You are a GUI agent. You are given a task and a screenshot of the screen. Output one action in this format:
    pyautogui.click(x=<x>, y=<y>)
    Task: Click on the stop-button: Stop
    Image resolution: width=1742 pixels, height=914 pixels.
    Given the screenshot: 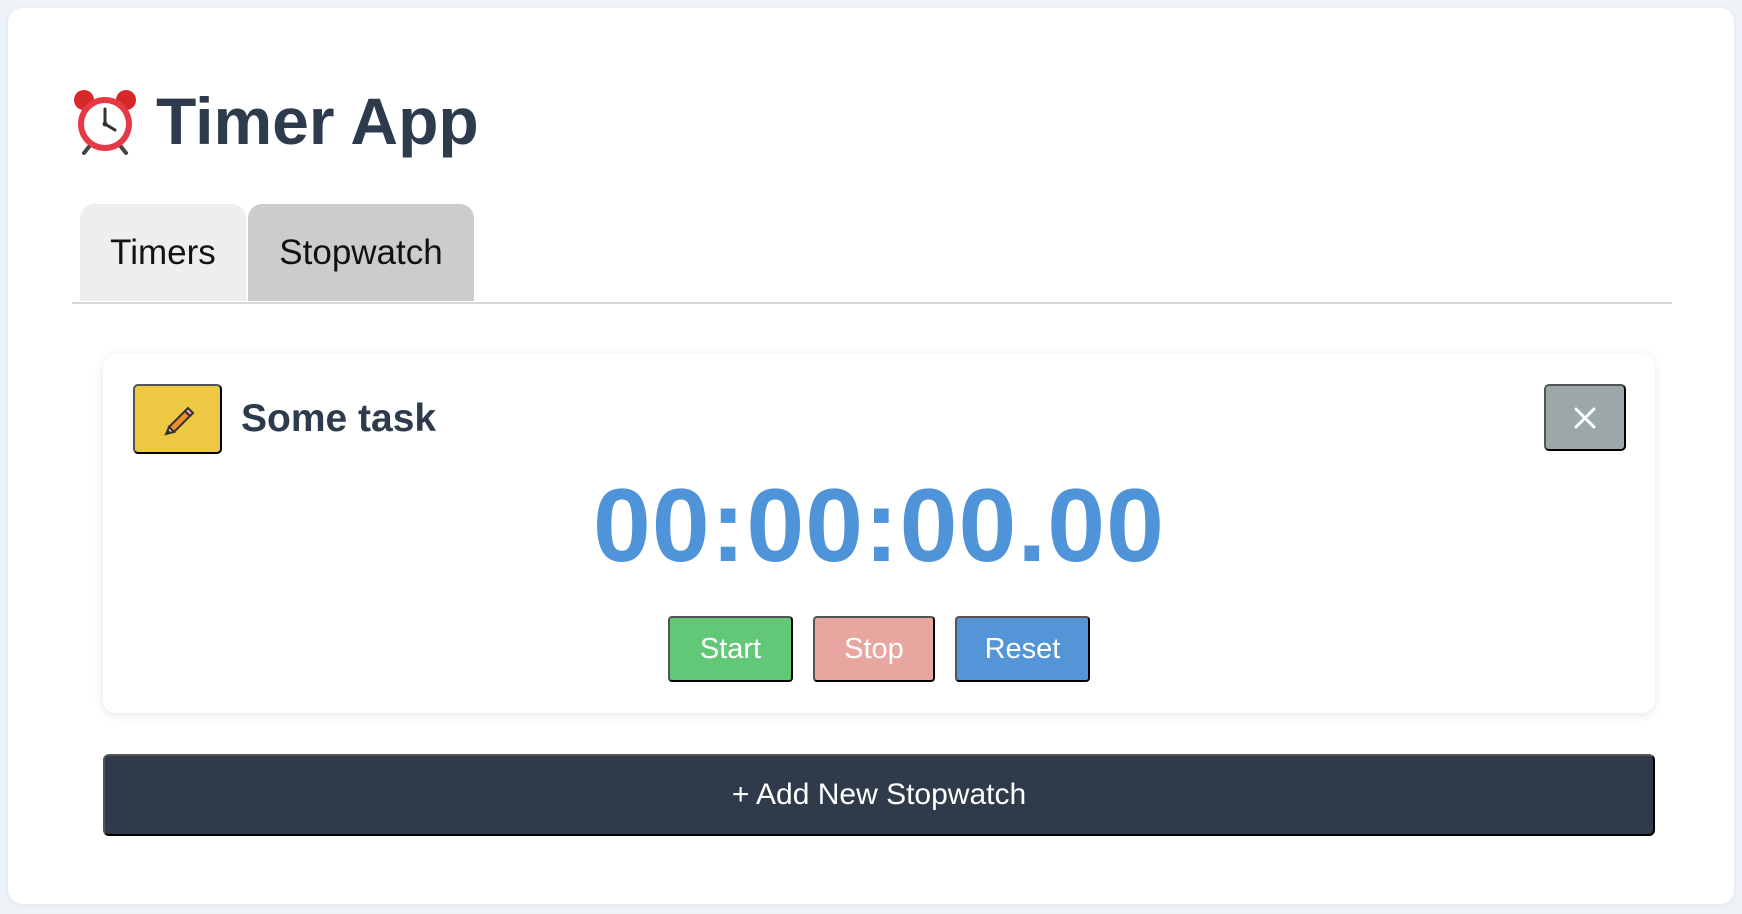 What is the action you would take?
    pyautogui.click(x=874, y=649)
    